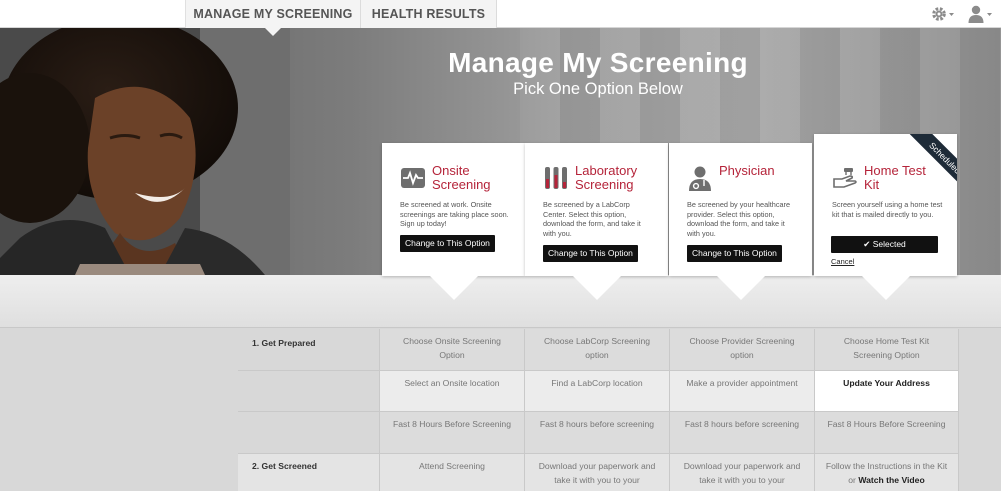  I want to click on step-label: 2. Get Screened, so click(309, 472).